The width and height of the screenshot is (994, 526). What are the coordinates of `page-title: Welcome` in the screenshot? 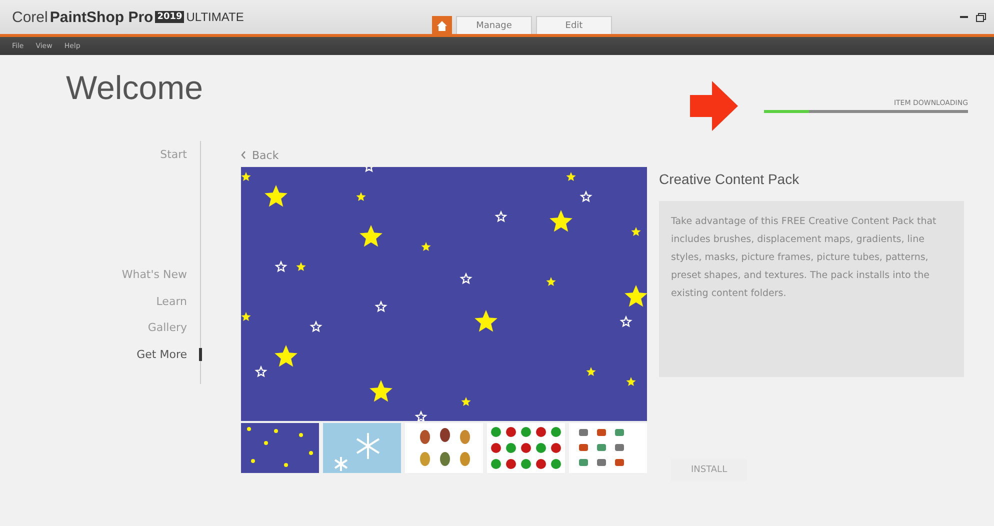 It's located at (134, 88).